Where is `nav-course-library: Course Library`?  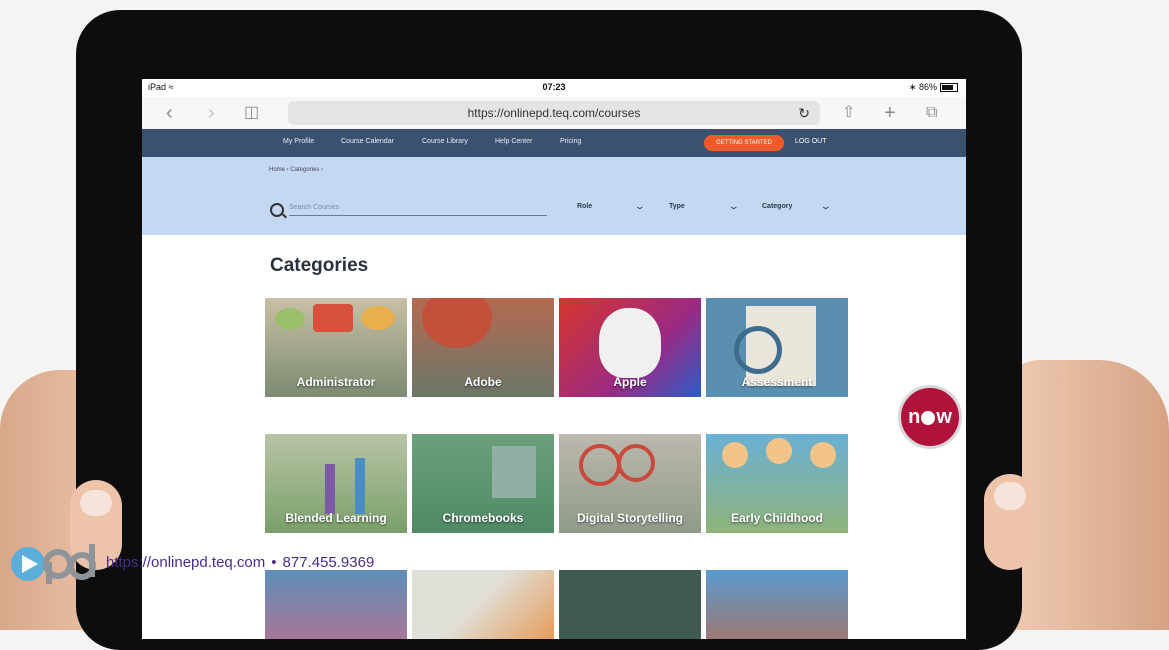 nav-course-library: Course Library is located at coordinates (445, 141).